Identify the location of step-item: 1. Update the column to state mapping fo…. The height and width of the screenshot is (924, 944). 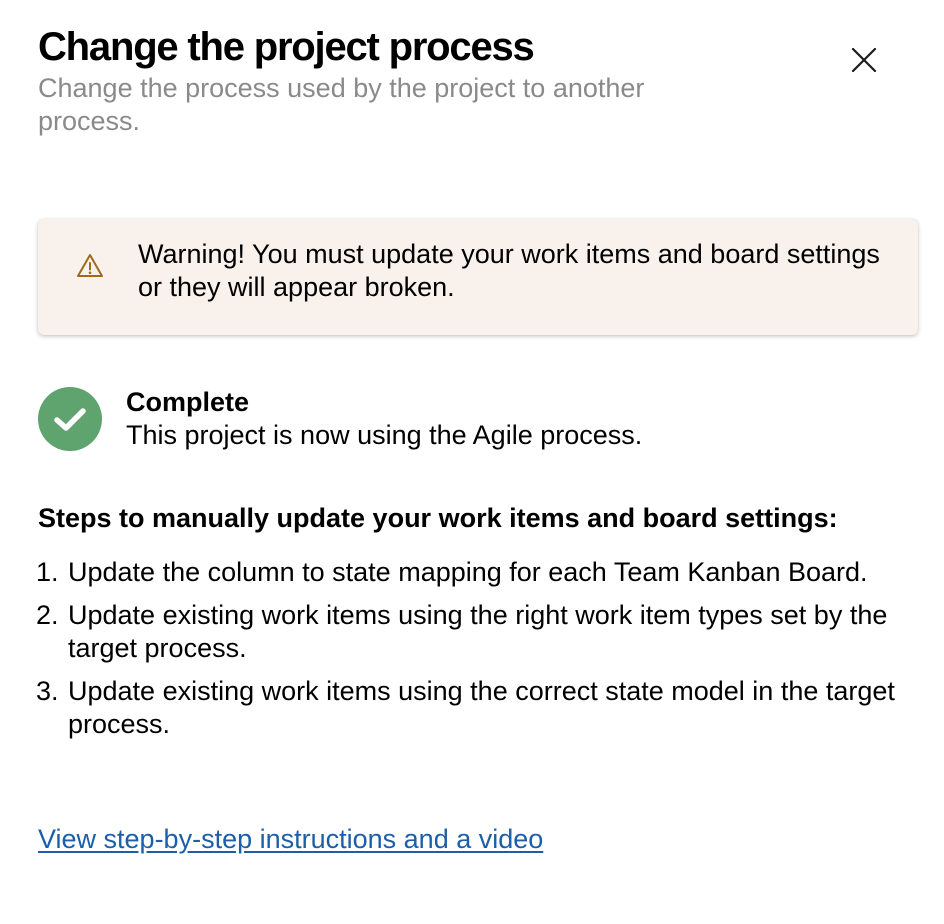
(477, 572).